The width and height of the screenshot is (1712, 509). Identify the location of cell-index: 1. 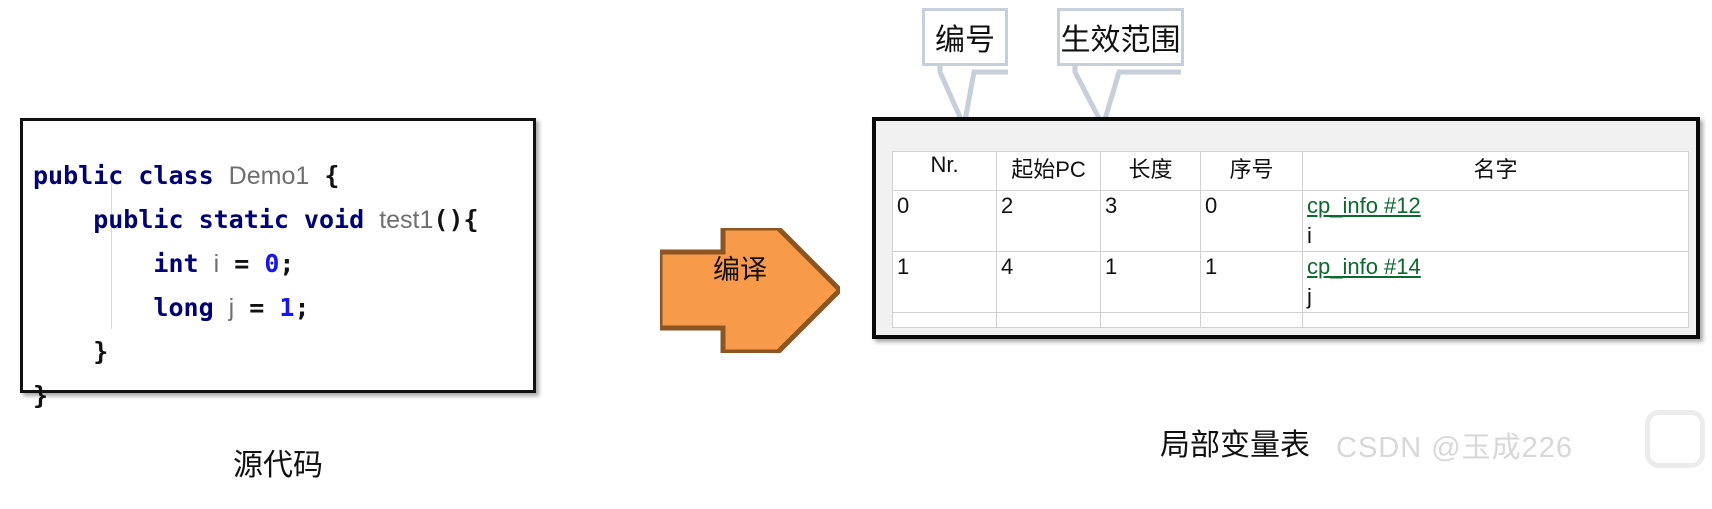
(1251, 282).